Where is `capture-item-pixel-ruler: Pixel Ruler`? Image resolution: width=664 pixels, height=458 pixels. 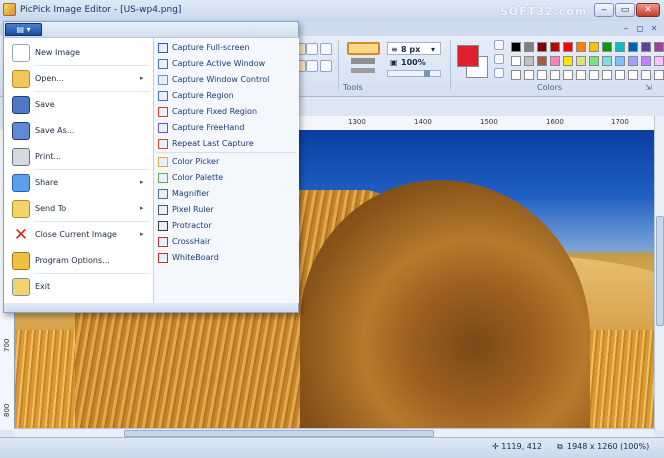
capture-item-pixel-ruler: Pixel Ruler is located at coordinates (228, 210).